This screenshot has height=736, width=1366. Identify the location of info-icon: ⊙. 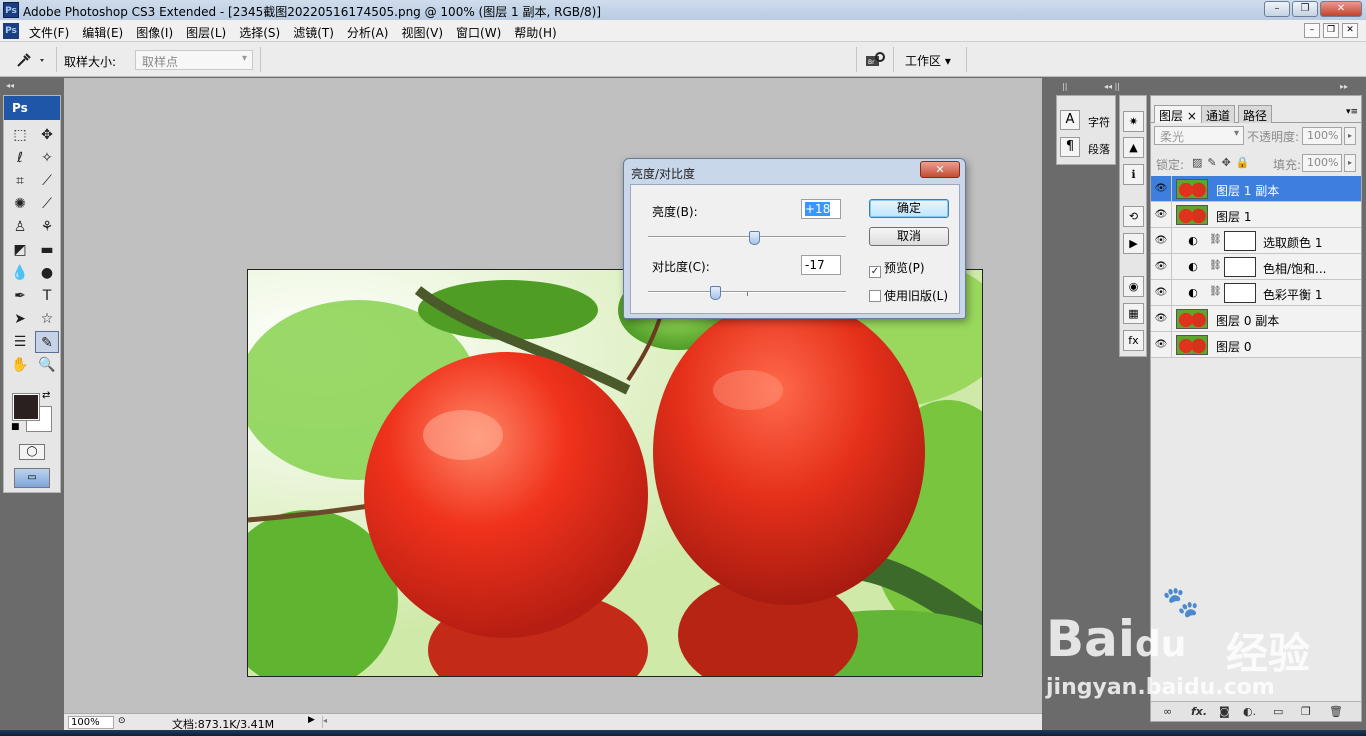
(122, 721).